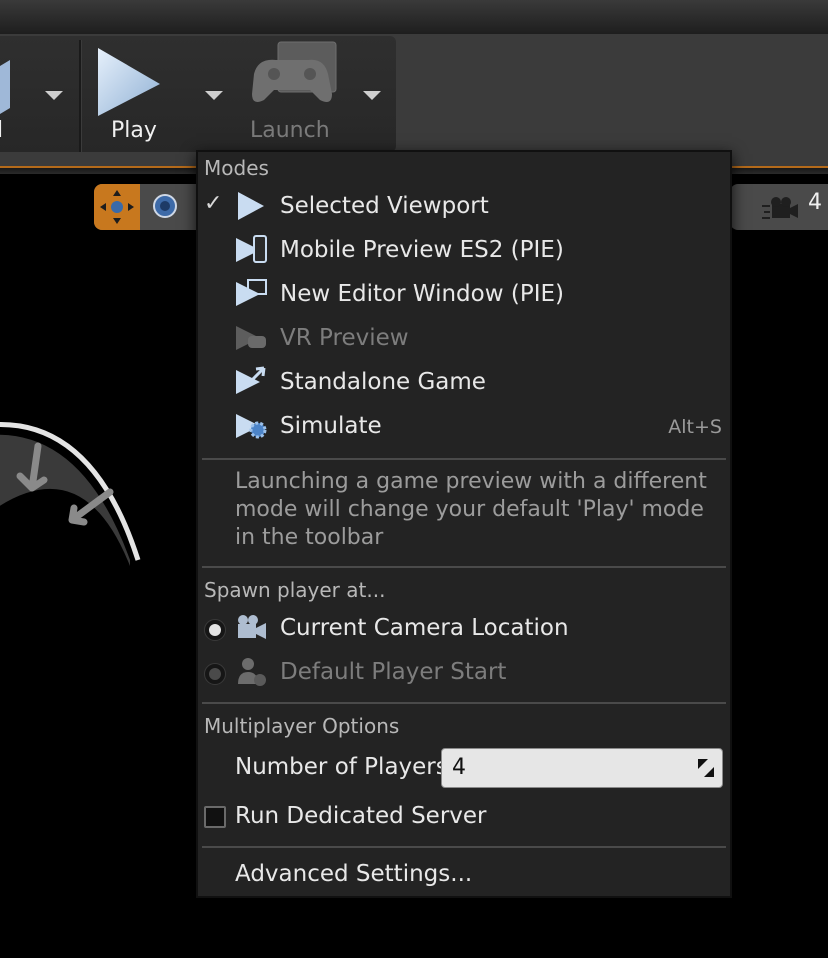  Describe the element at coordinates (215, 674) in the screenshot. I see `radio-button-unselected` at that location.